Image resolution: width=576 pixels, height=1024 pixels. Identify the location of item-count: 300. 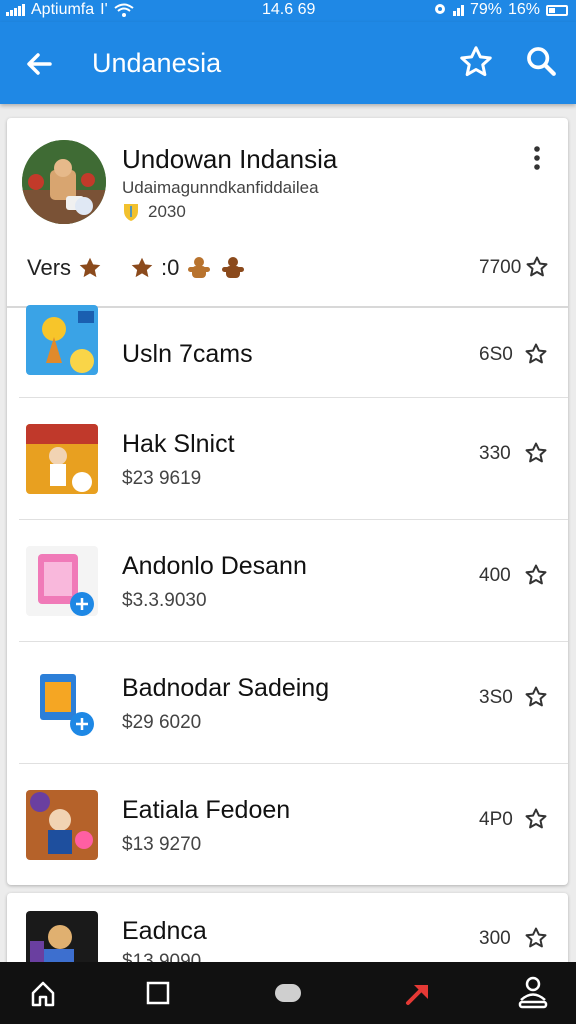
(495, 938).